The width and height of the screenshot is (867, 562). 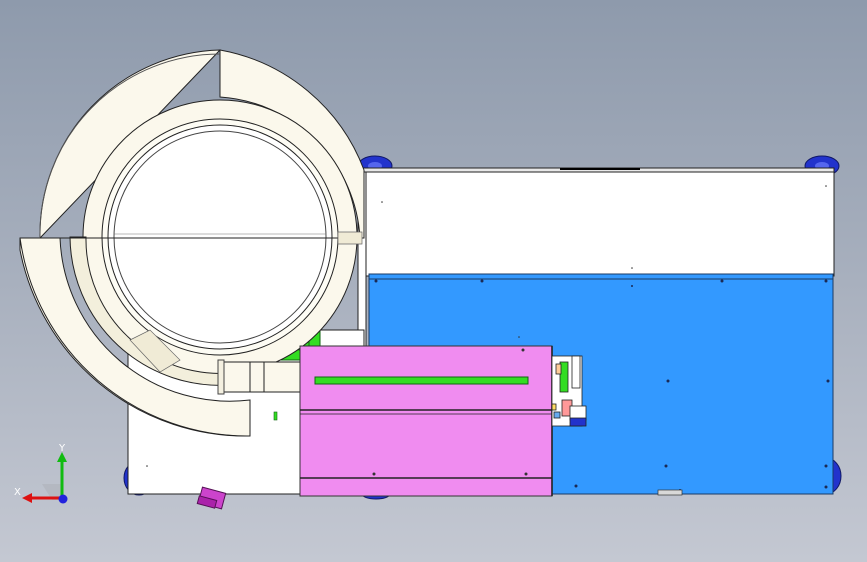 I want to click on origin-icon, so click(x=63, y=499).